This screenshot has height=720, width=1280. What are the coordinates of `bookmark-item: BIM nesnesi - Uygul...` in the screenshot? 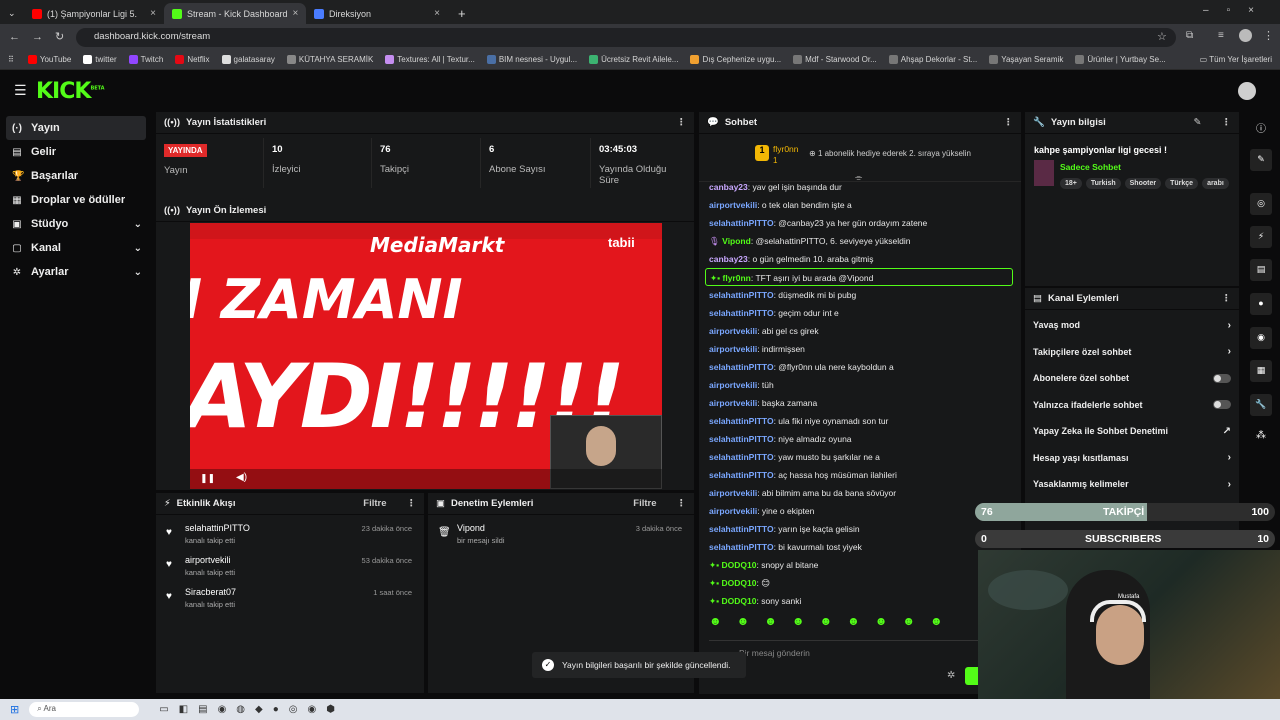 It's located at (531, 59).